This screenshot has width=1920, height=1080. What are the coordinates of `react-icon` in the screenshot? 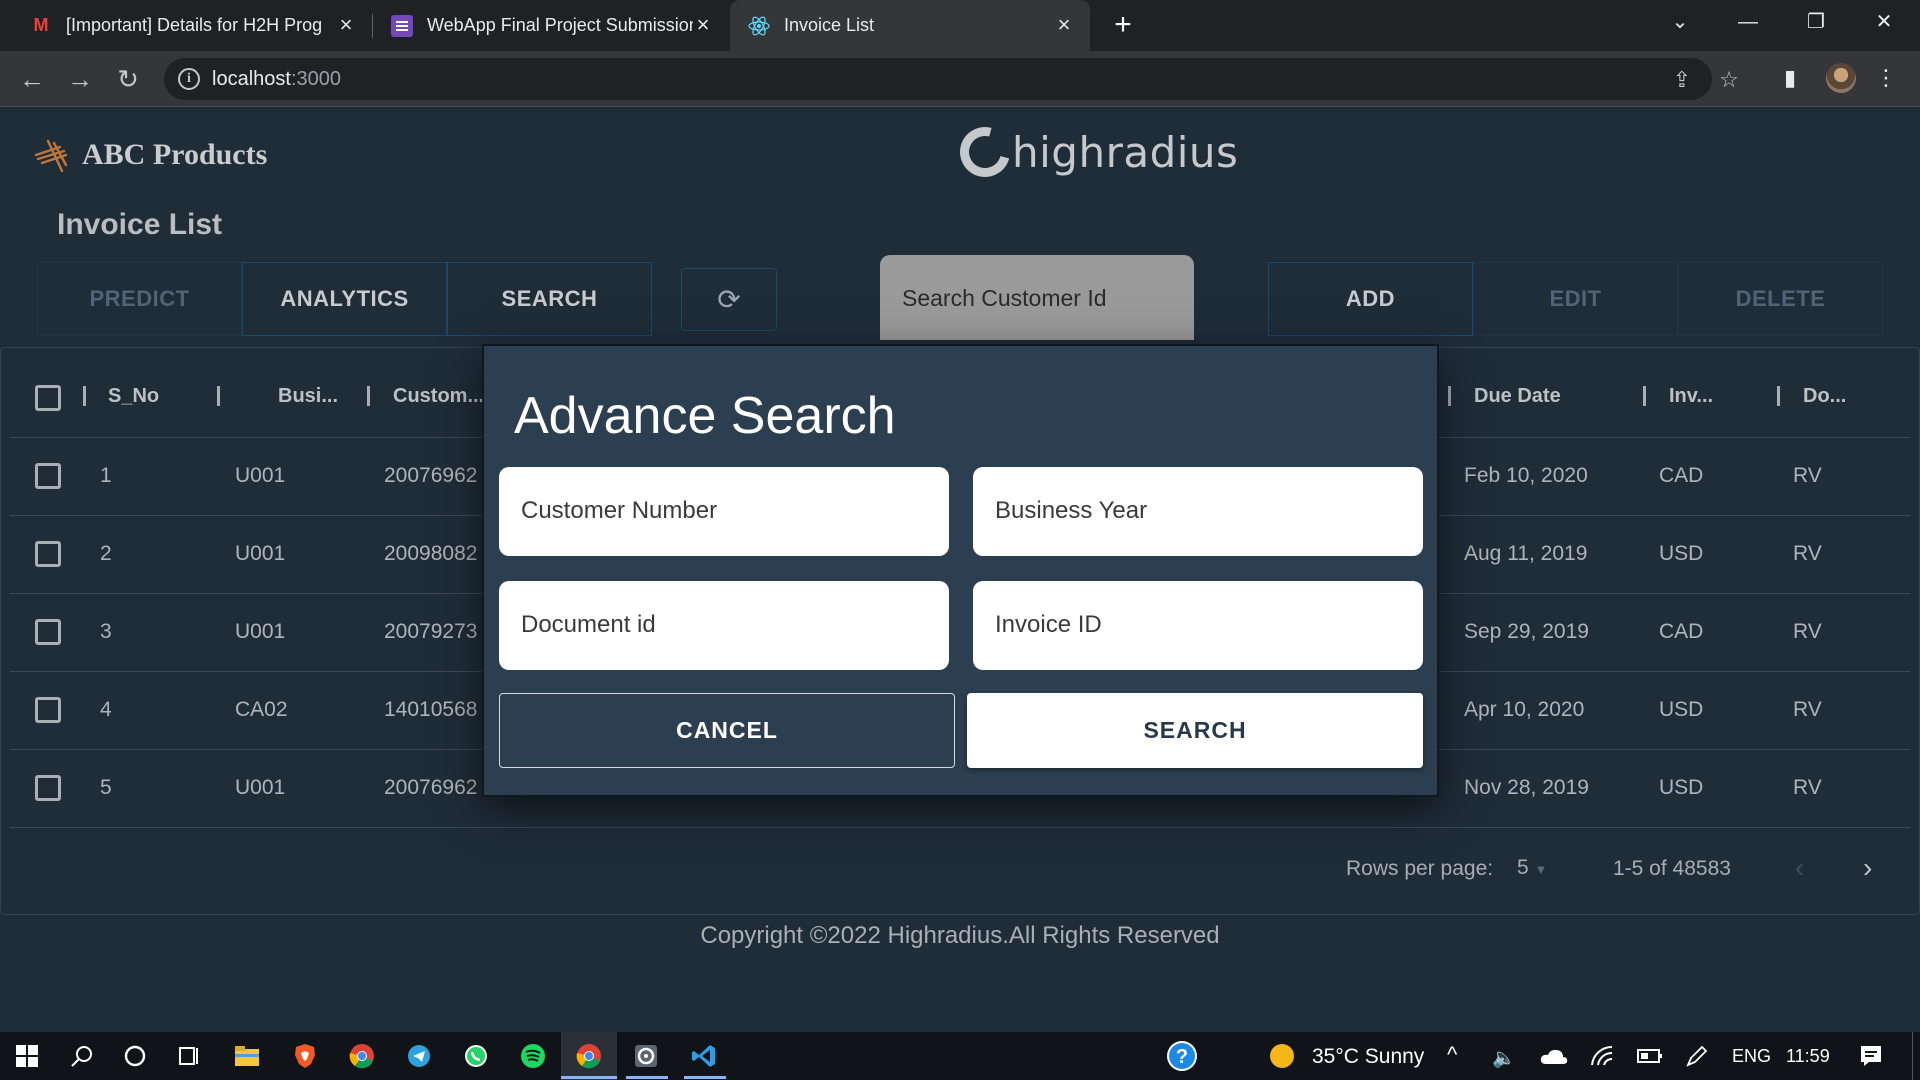 It's located at (759, 26).